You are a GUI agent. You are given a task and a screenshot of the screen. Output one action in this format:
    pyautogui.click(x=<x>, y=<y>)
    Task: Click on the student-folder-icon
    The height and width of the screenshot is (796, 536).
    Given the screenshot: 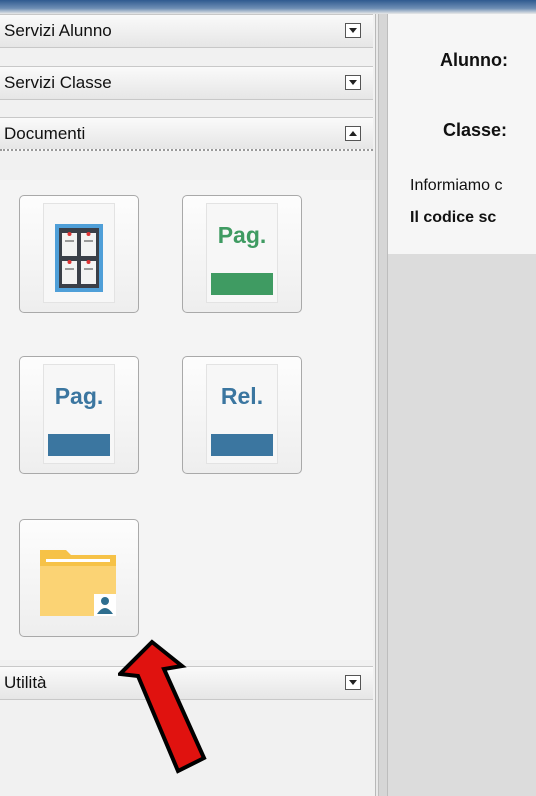 What is the action you would take?
    pyautogui.click(x=78, y=583)
    